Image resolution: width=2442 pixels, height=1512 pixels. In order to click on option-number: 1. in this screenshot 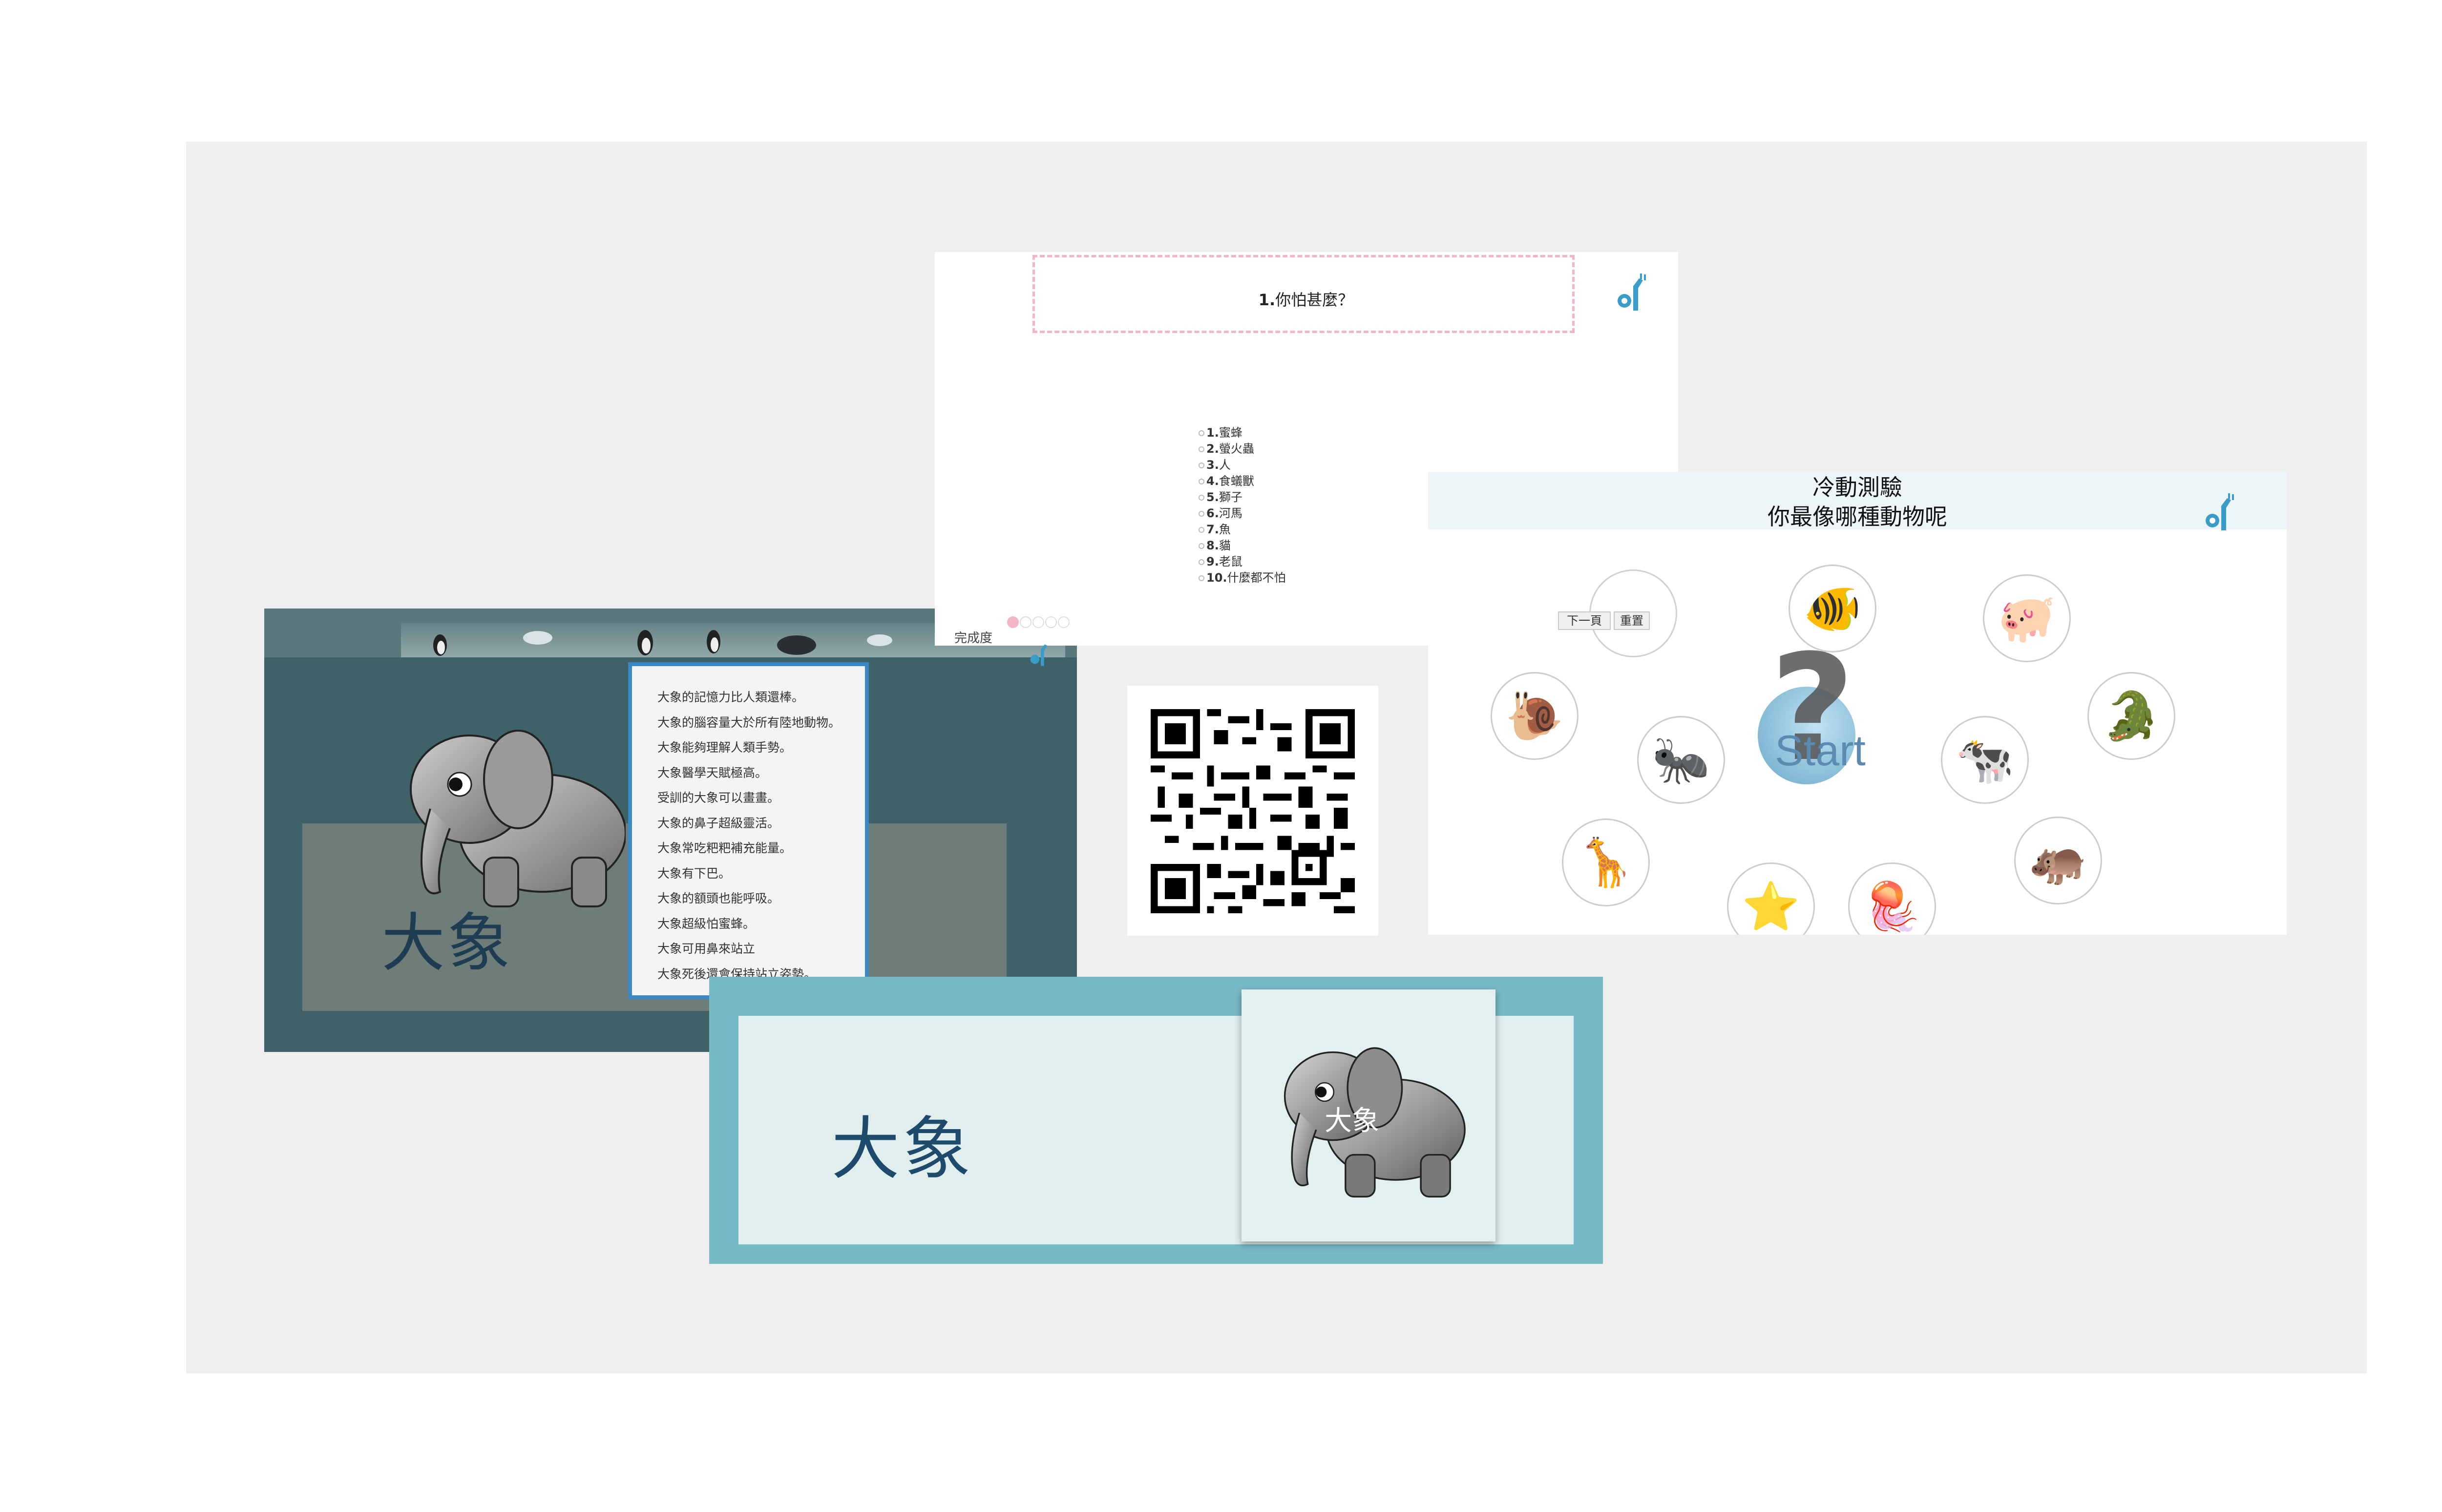, I will do `click(1212, 433)`.